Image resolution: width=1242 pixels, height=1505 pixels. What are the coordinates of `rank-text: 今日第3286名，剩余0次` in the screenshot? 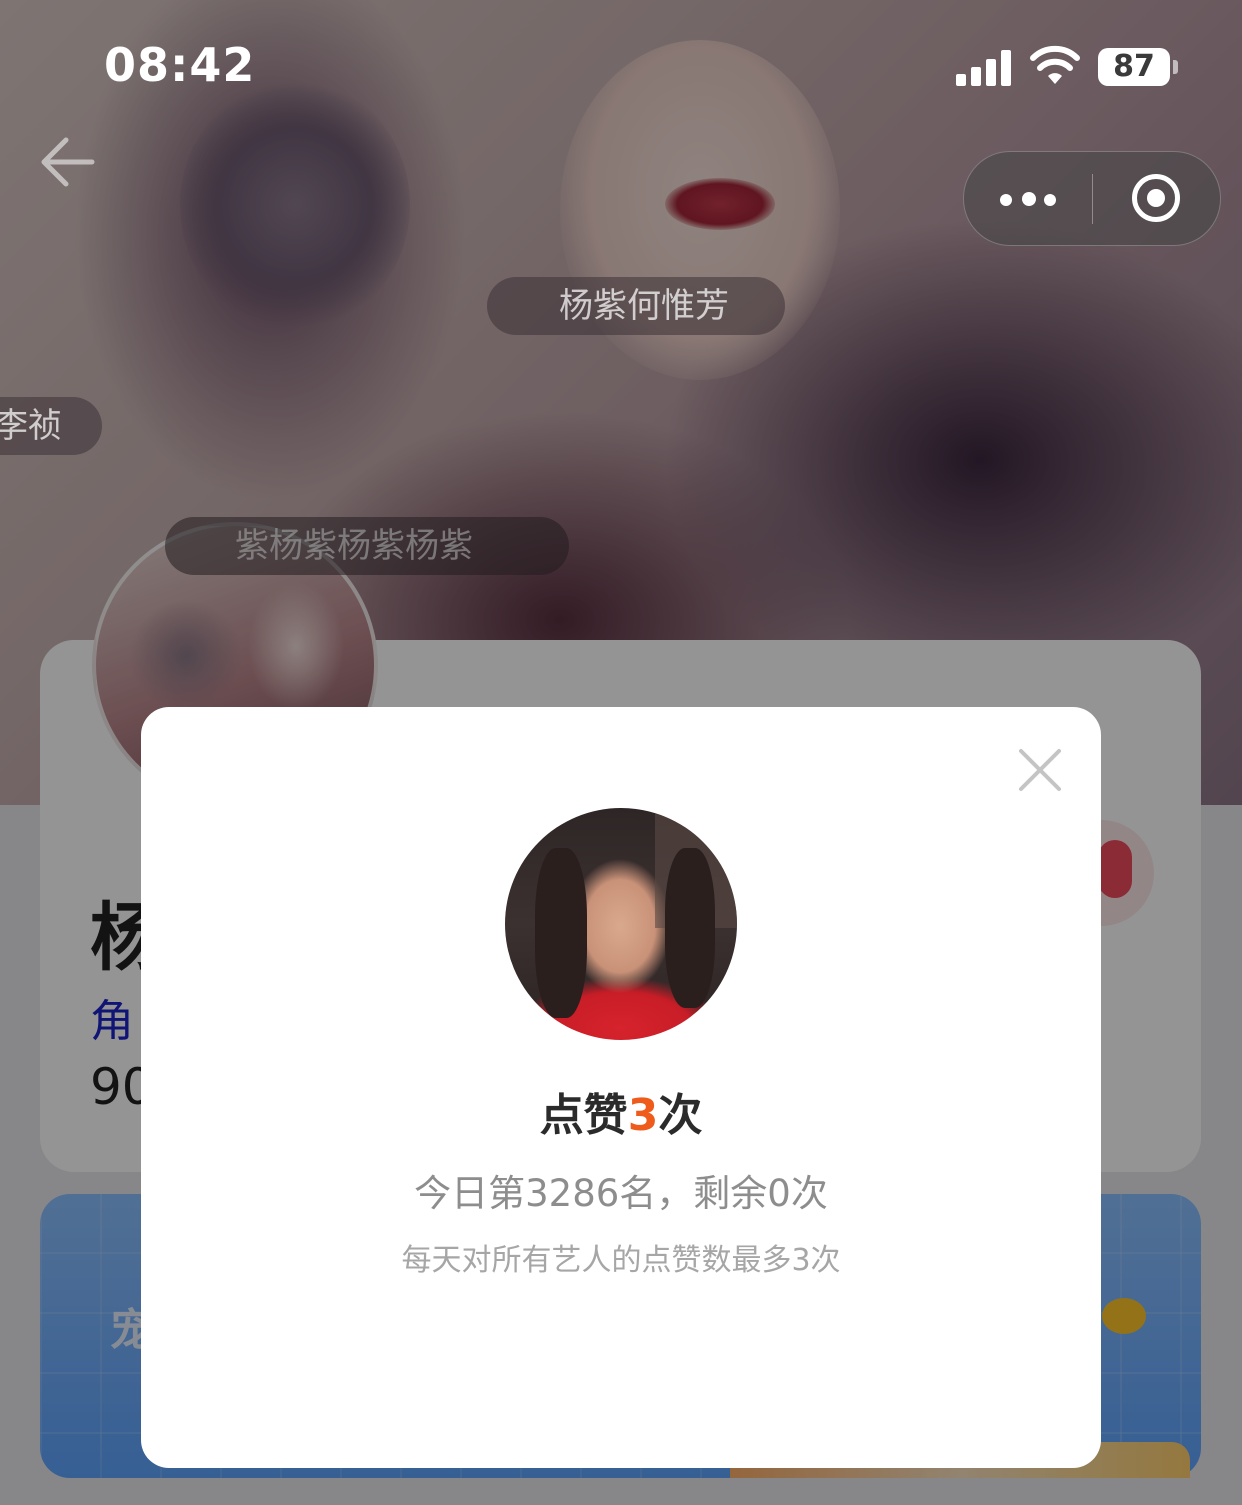 It's located at (621, 1193).